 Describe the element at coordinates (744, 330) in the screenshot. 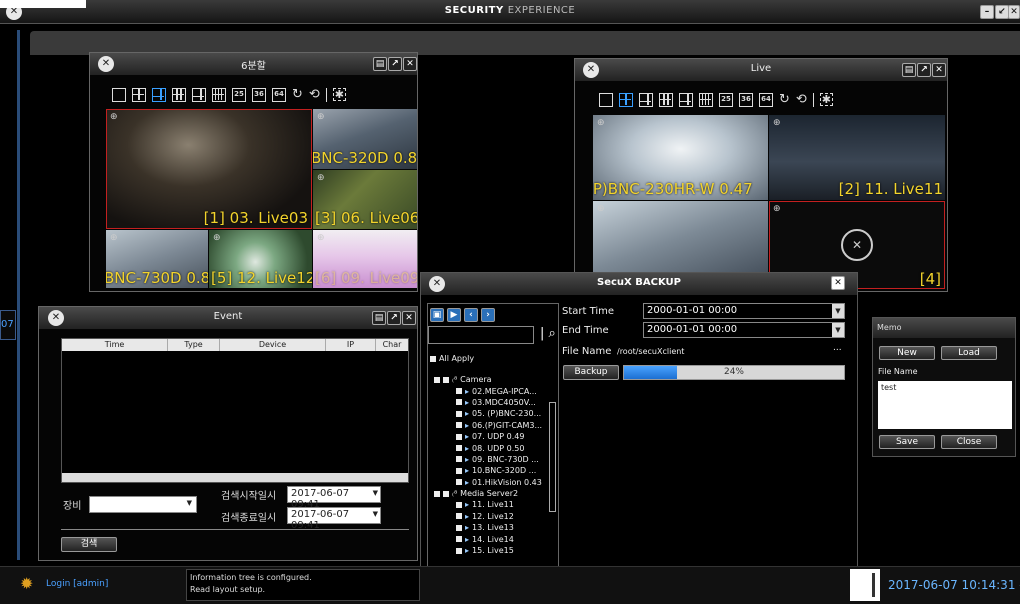

I see `end-time-field: 2000-01-01 00:00 ▼` at that location.